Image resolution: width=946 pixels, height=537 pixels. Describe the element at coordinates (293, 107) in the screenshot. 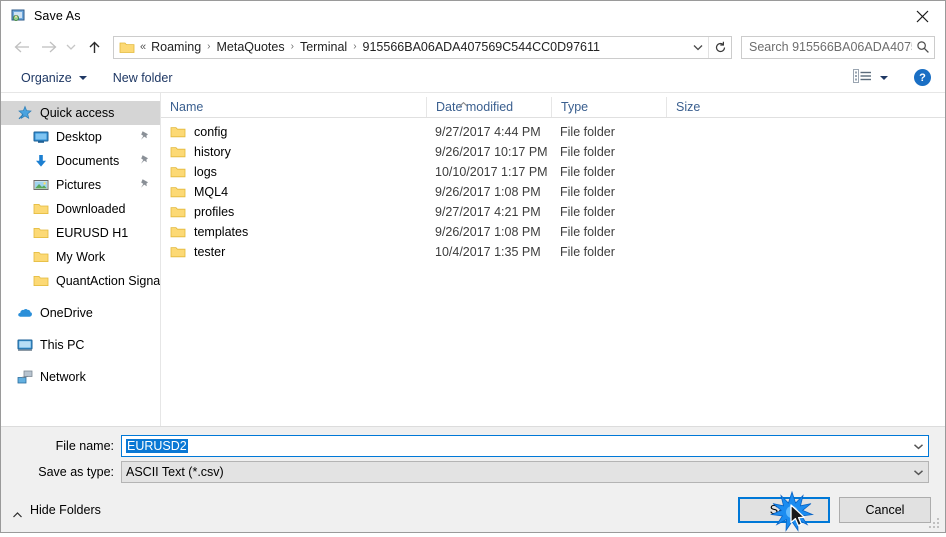

I see `column-header-name: Name` at that location.